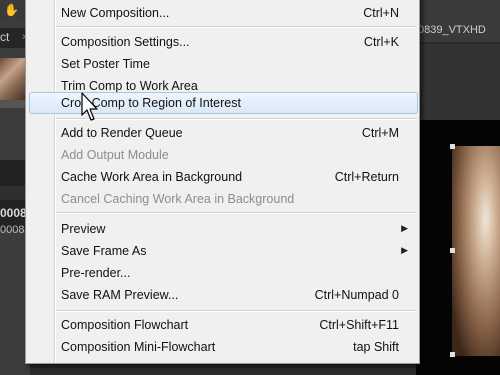 The image size is (500, 375). Describe the element at coordinates (376, 347) in the screenshot. I see `menu-item-shortcut: tap Shift` at that location.